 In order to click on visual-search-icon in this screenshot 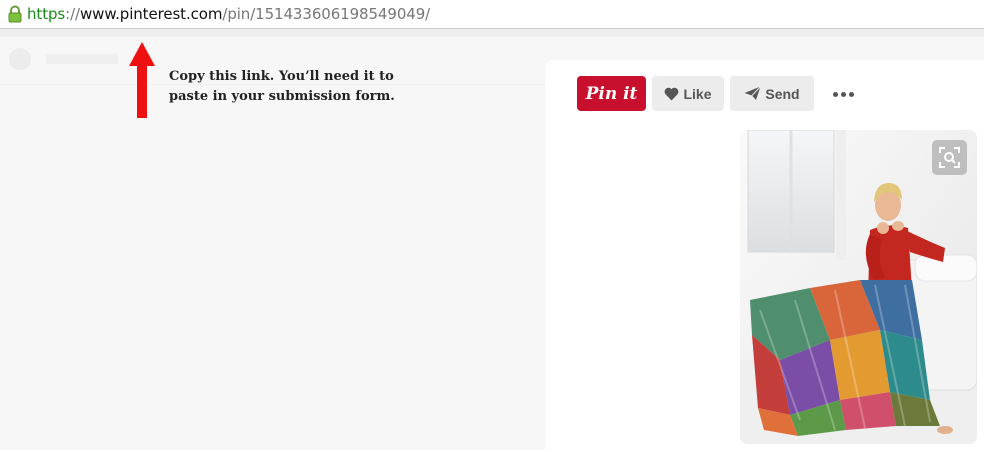, I will do `click(949, 157)`.